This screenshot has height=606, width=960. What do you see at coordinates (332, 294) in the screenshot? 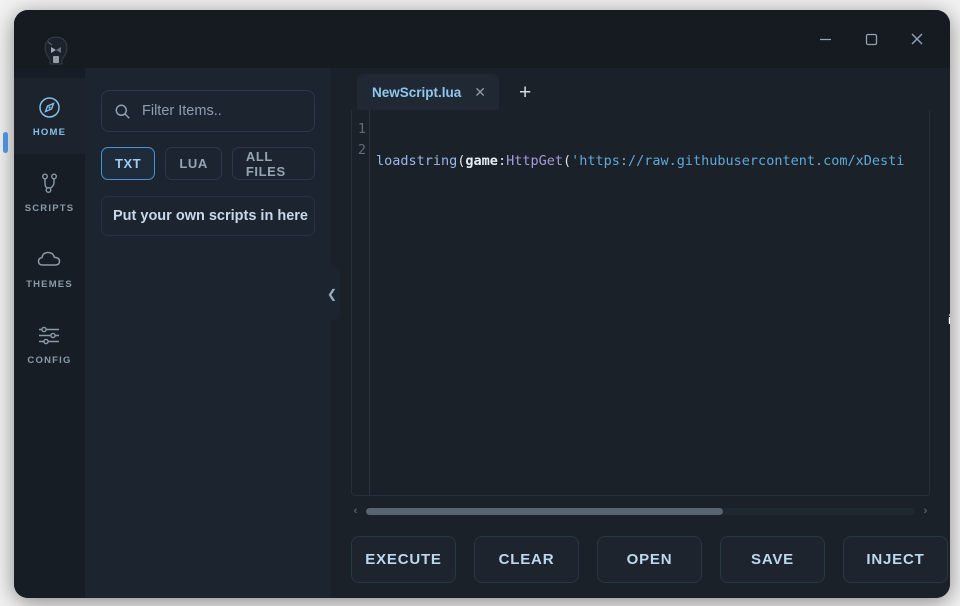
I see `chevron-left-icon: ❮` at bounding box center [332, 294].